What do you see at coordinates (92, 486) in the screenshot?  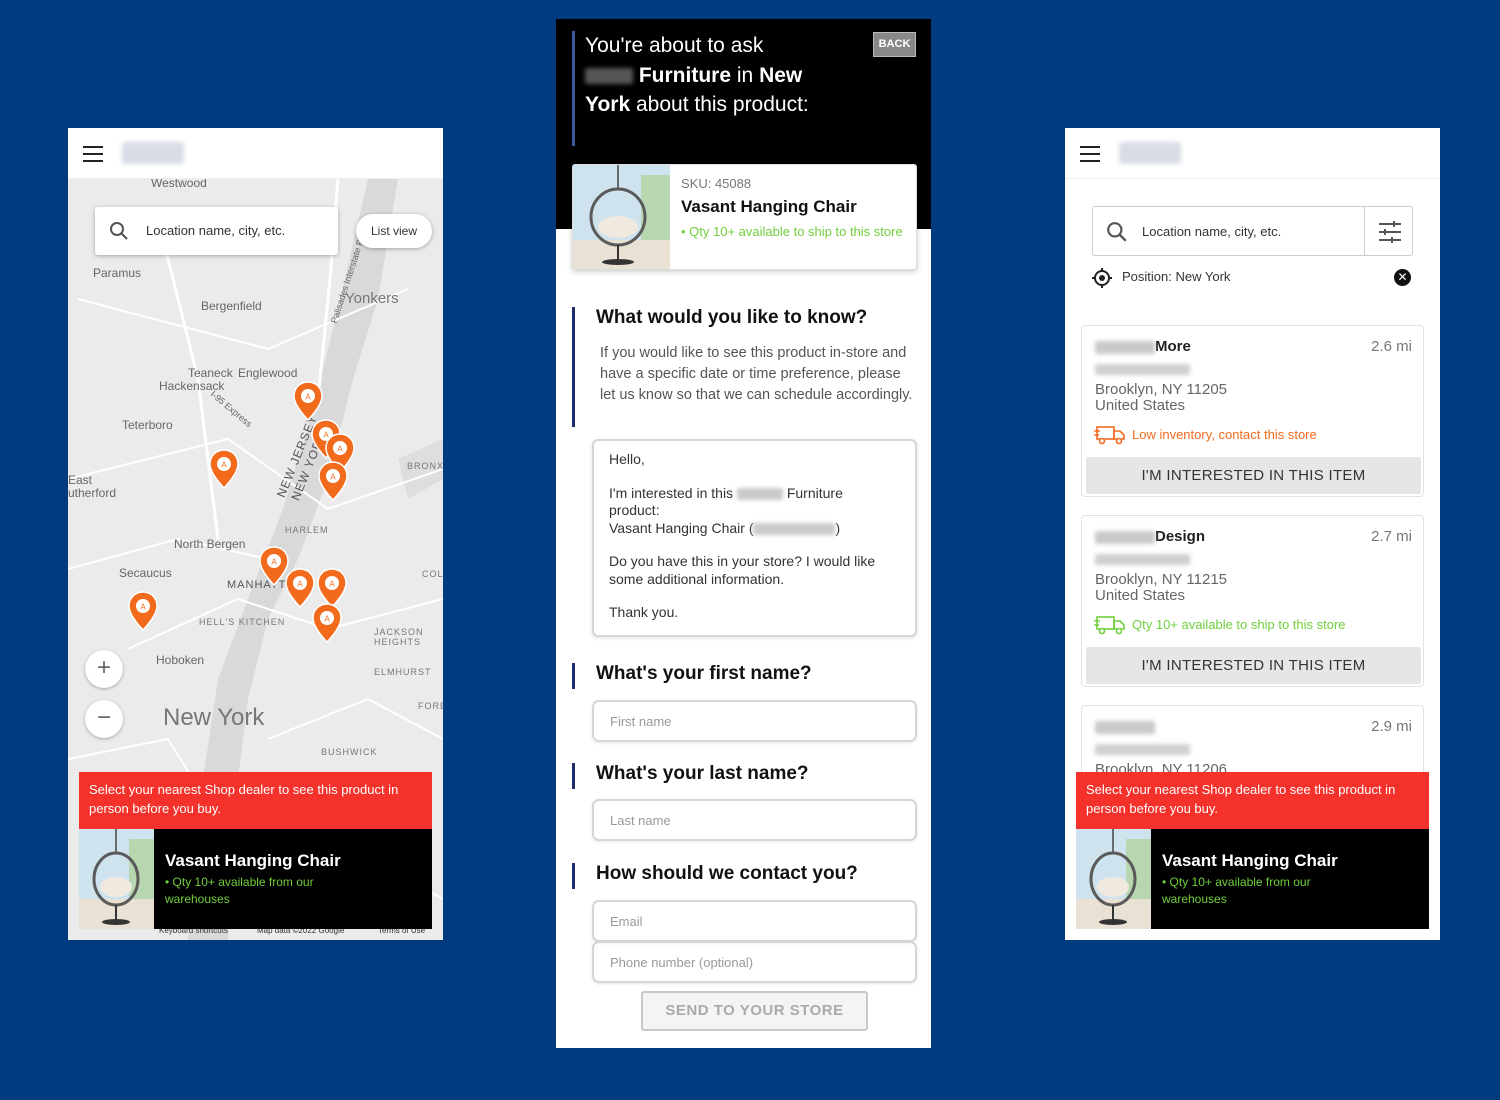 I see `map-label: East utherford` at bounding box center [92, 486].